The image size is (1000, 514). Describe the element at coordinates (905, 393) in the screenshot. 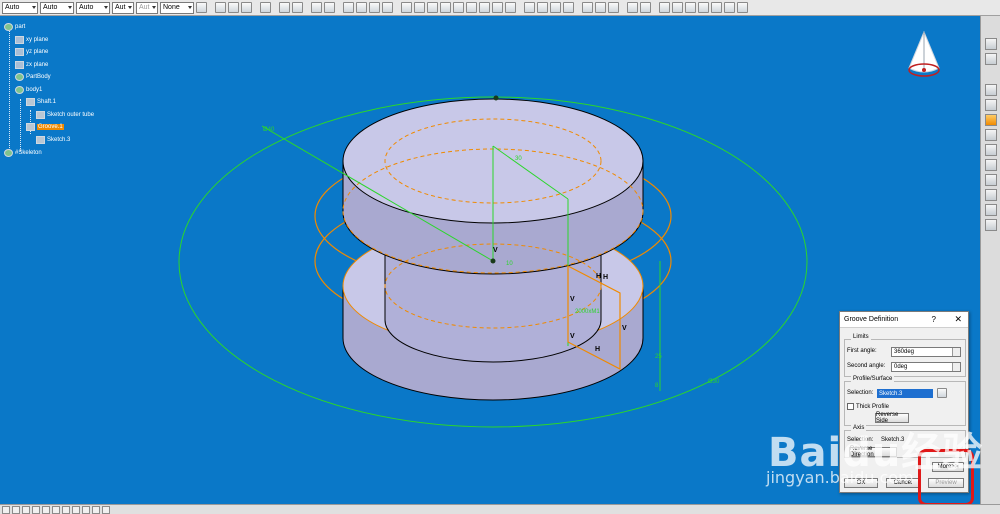

I see `profile-selection-field: Sketch.3` at that location.